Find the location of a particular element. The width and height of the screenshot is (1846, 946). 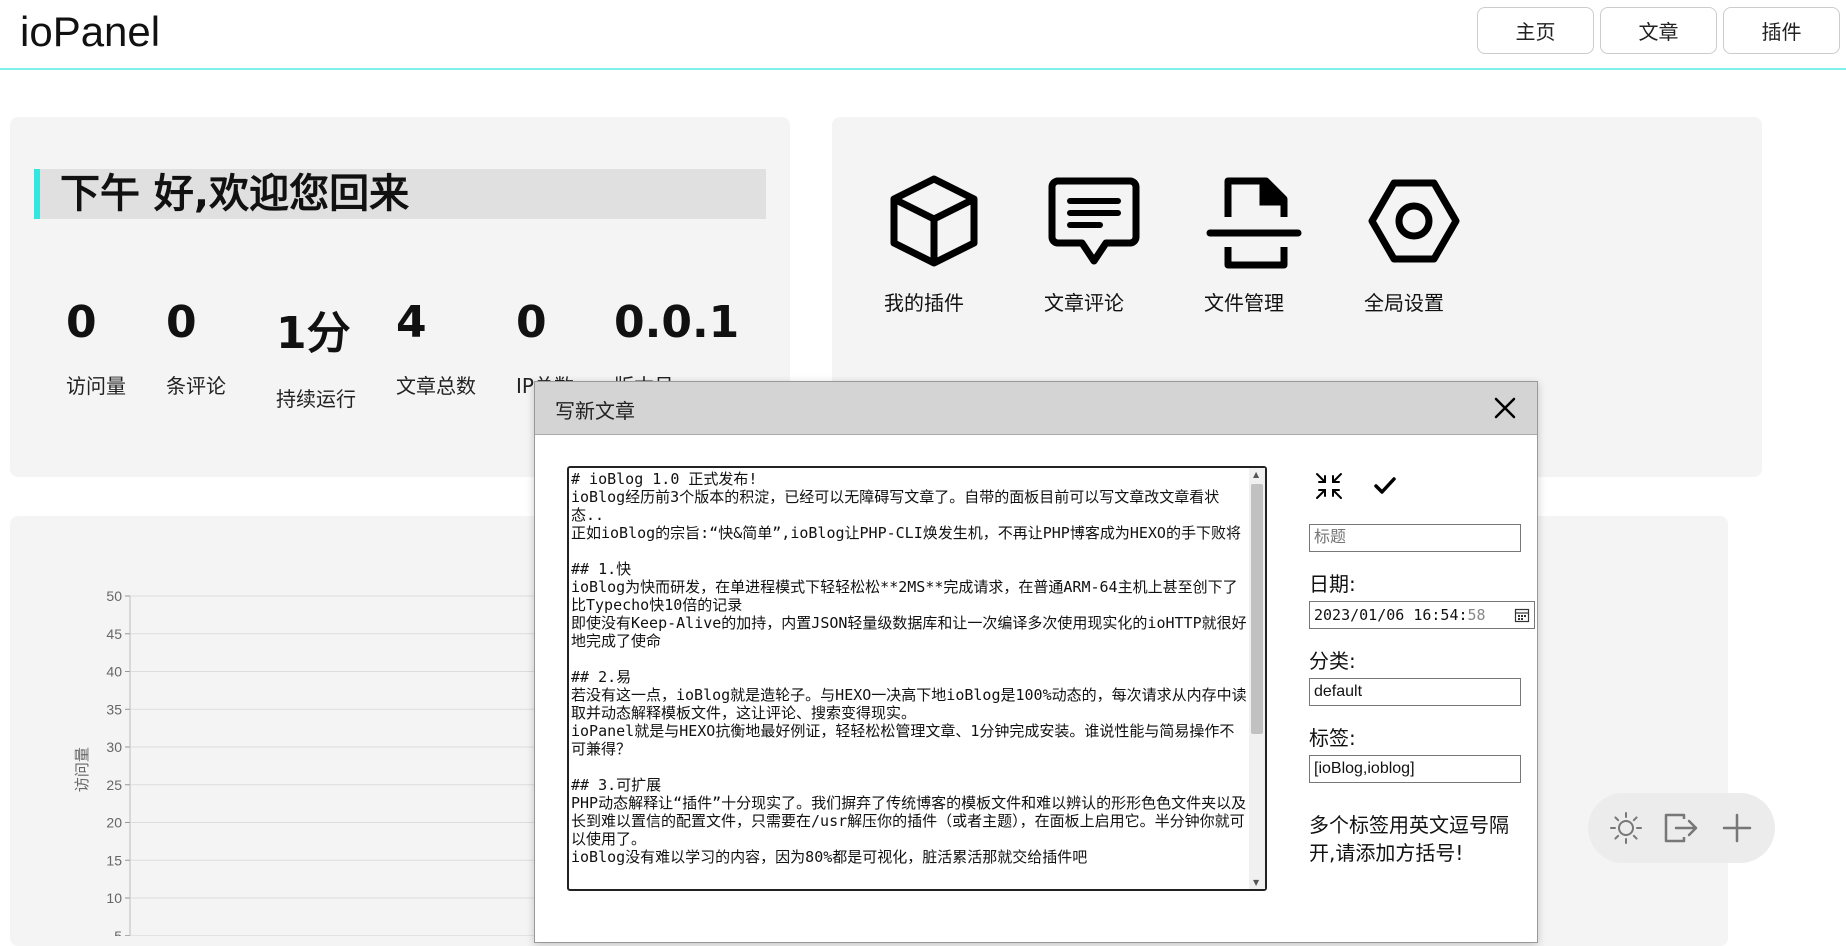

dialog-header: 写新文章 is located at coordinates (1036, 408).